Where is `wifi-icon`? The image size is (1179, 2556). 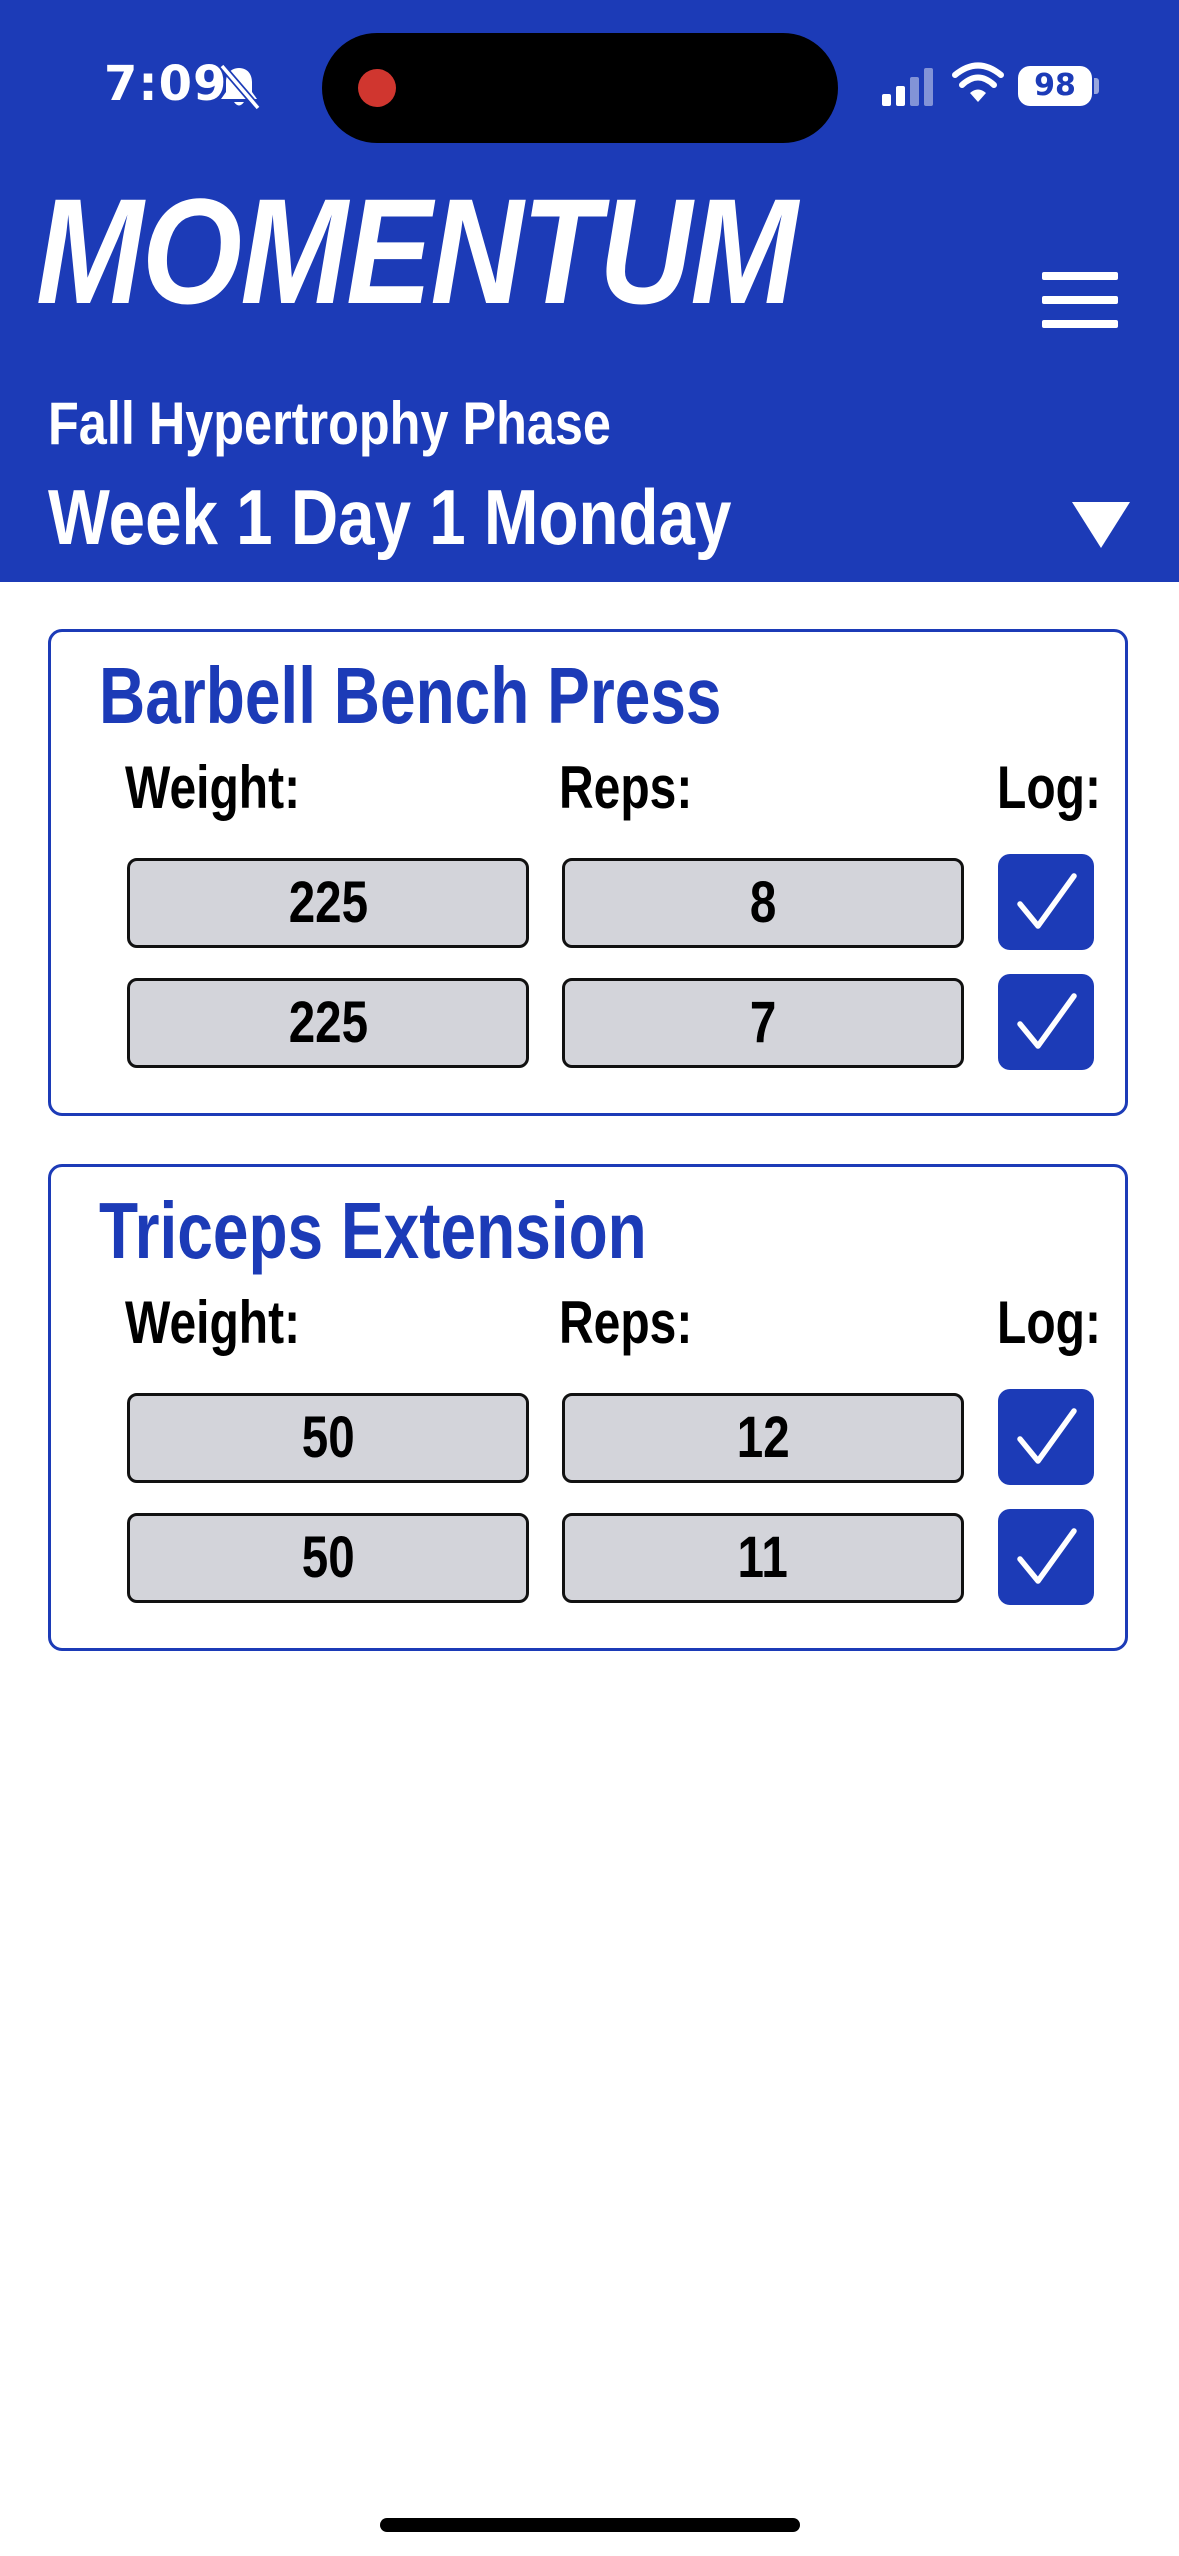
wifi-icon is located at coordinates (978, 82).